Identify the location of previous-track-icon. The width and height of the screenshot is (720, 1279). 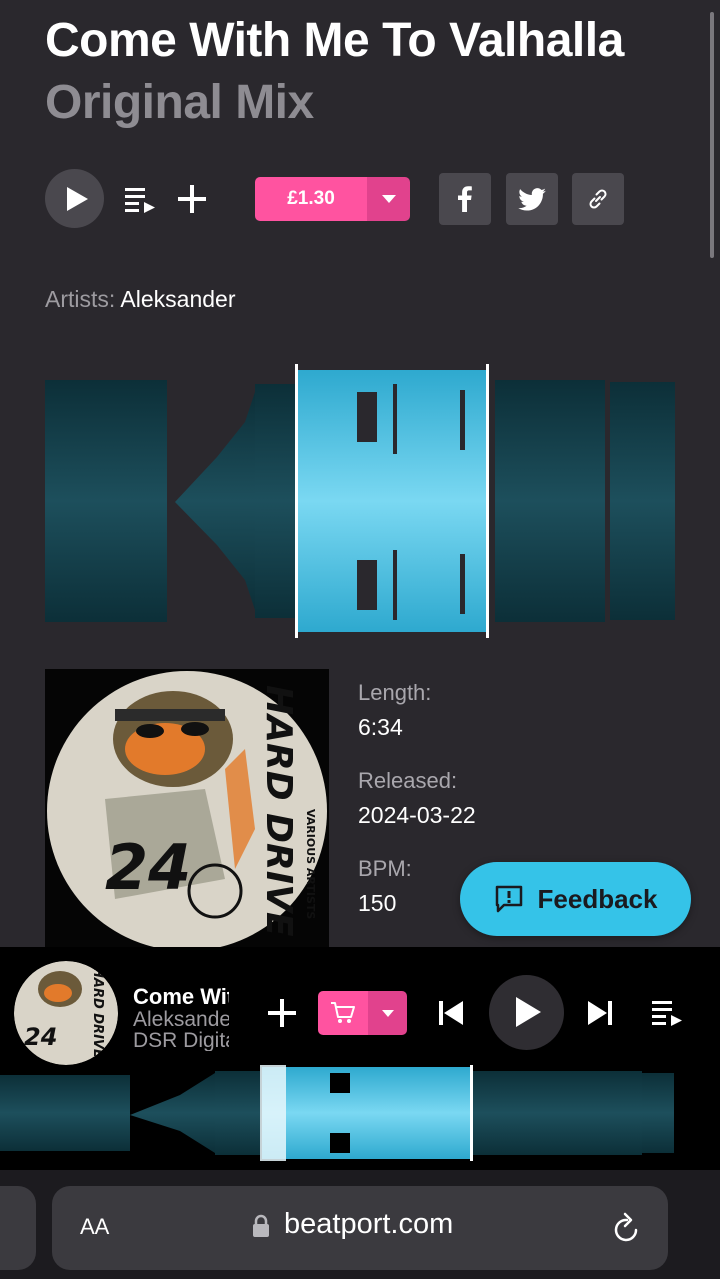
(451, 1013).